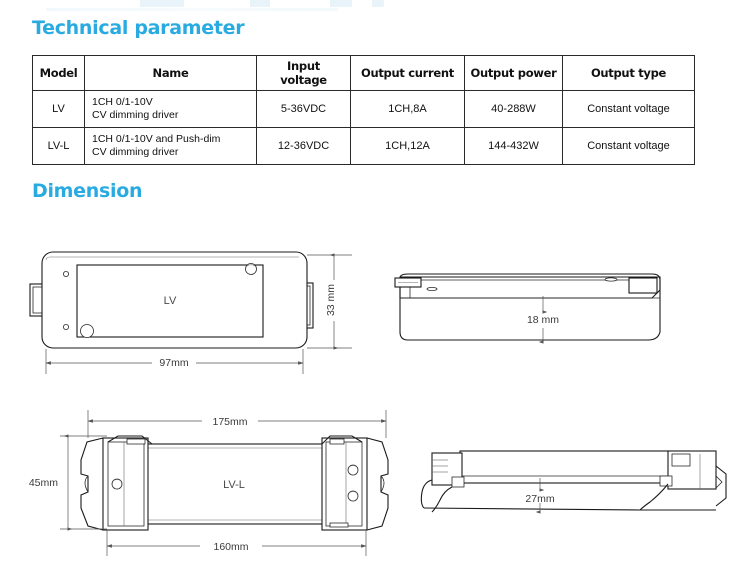 The image size is (744, 561). Describe the element at coordinates (58, 73) in the screenshot. I see `column-header-model: Model` at that location.